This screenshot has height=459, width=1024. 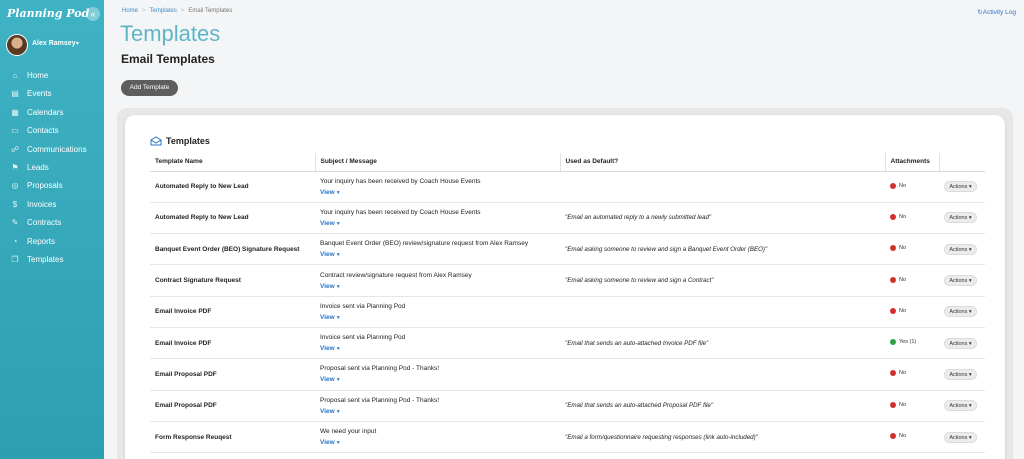 What do you see at coordinates (438, 162) in the screenshot?
I see `column-header-subject: Subject / Message` at bounding box center [438, 162].